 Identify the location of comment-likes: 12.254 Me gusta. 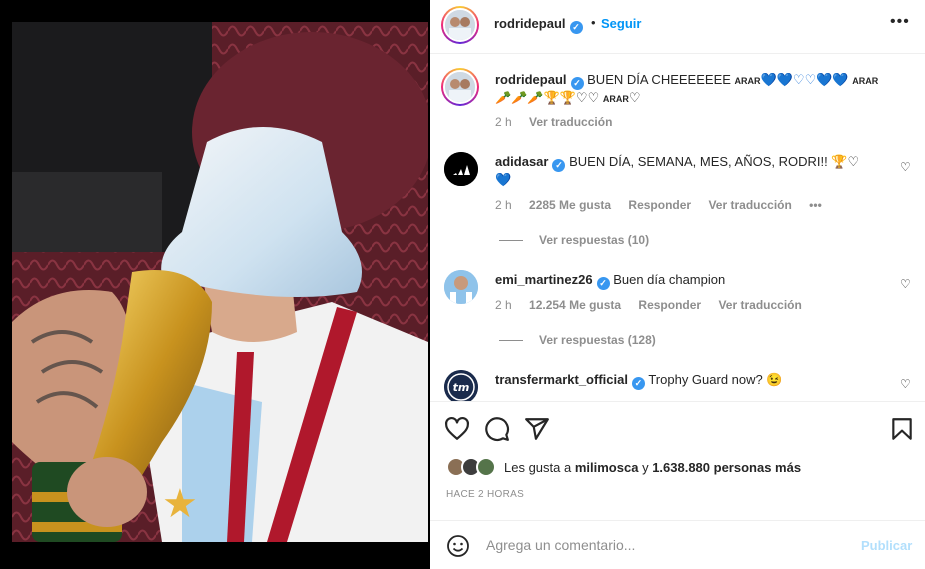
(575, 305).